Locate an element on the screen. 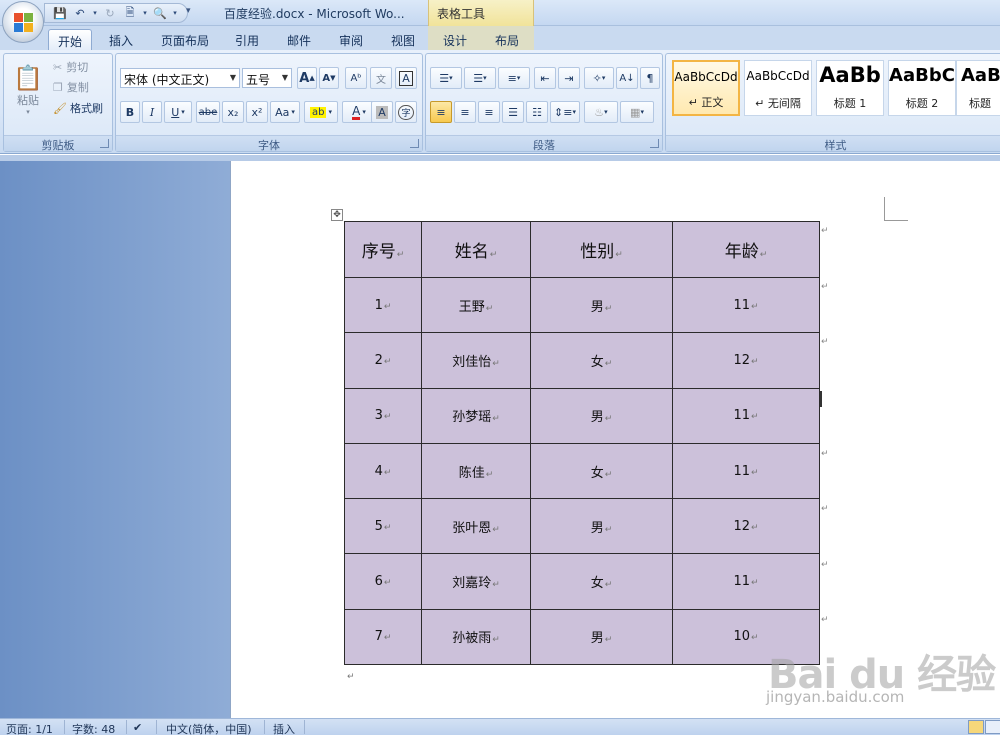 Image resolution: width=1000 pixels, height=735 pixels. grow-font-button: A ▲ is located at coordinates (307, 78).